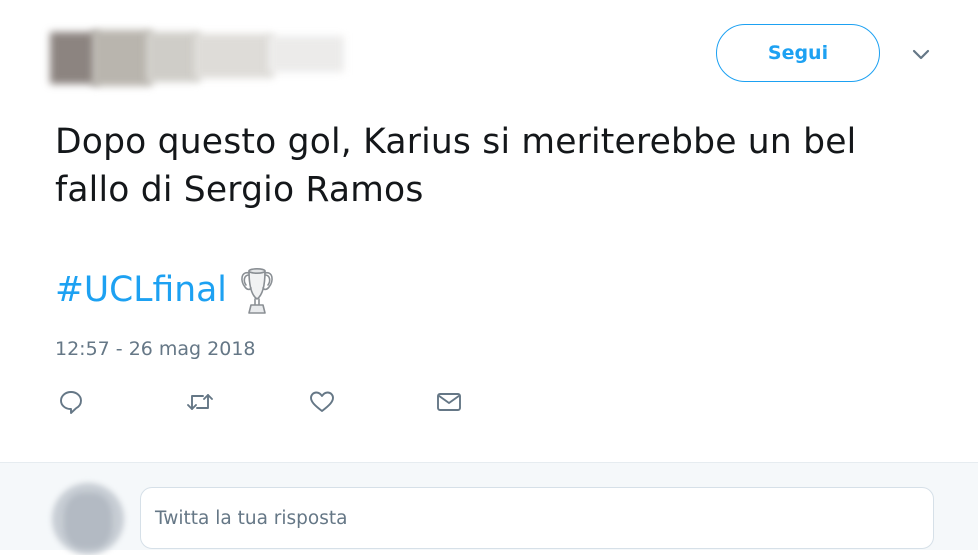 The width and height of the screenshot is (978, 555). I want to click on like-icon, so click(322, 402).